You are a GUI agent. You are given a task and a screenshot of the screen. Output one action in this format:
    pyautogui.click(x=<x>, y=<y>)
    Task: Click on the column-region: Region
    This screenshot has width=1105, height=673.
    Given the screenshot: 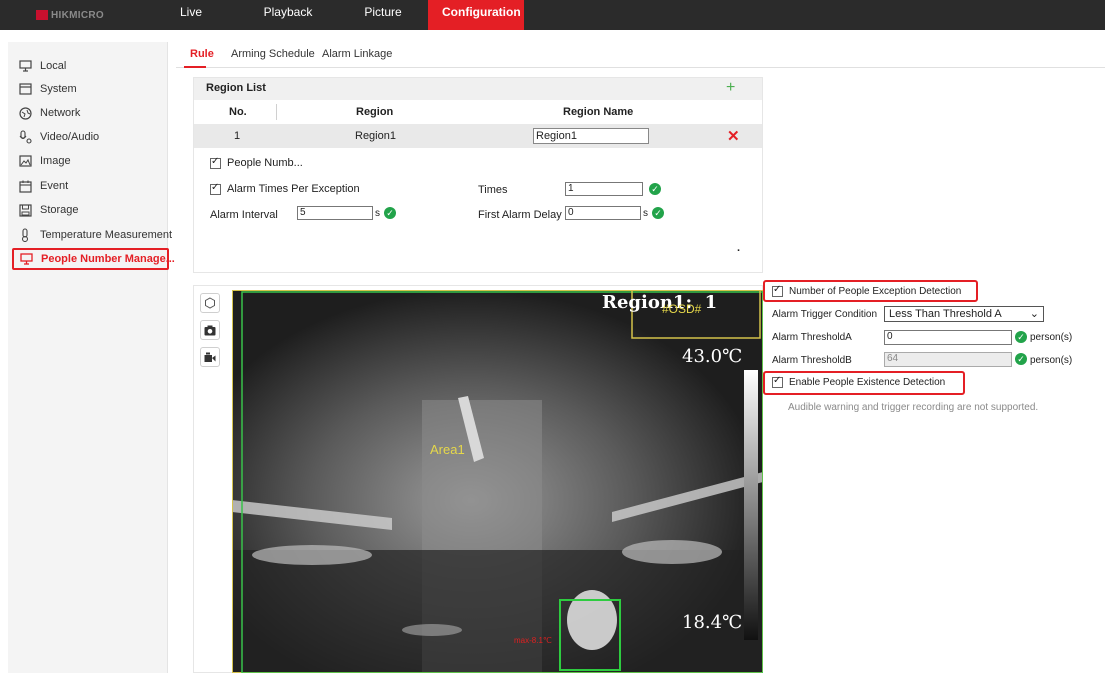 What is the action you would take?
    pyautogui.click(x=375, y=112)
    